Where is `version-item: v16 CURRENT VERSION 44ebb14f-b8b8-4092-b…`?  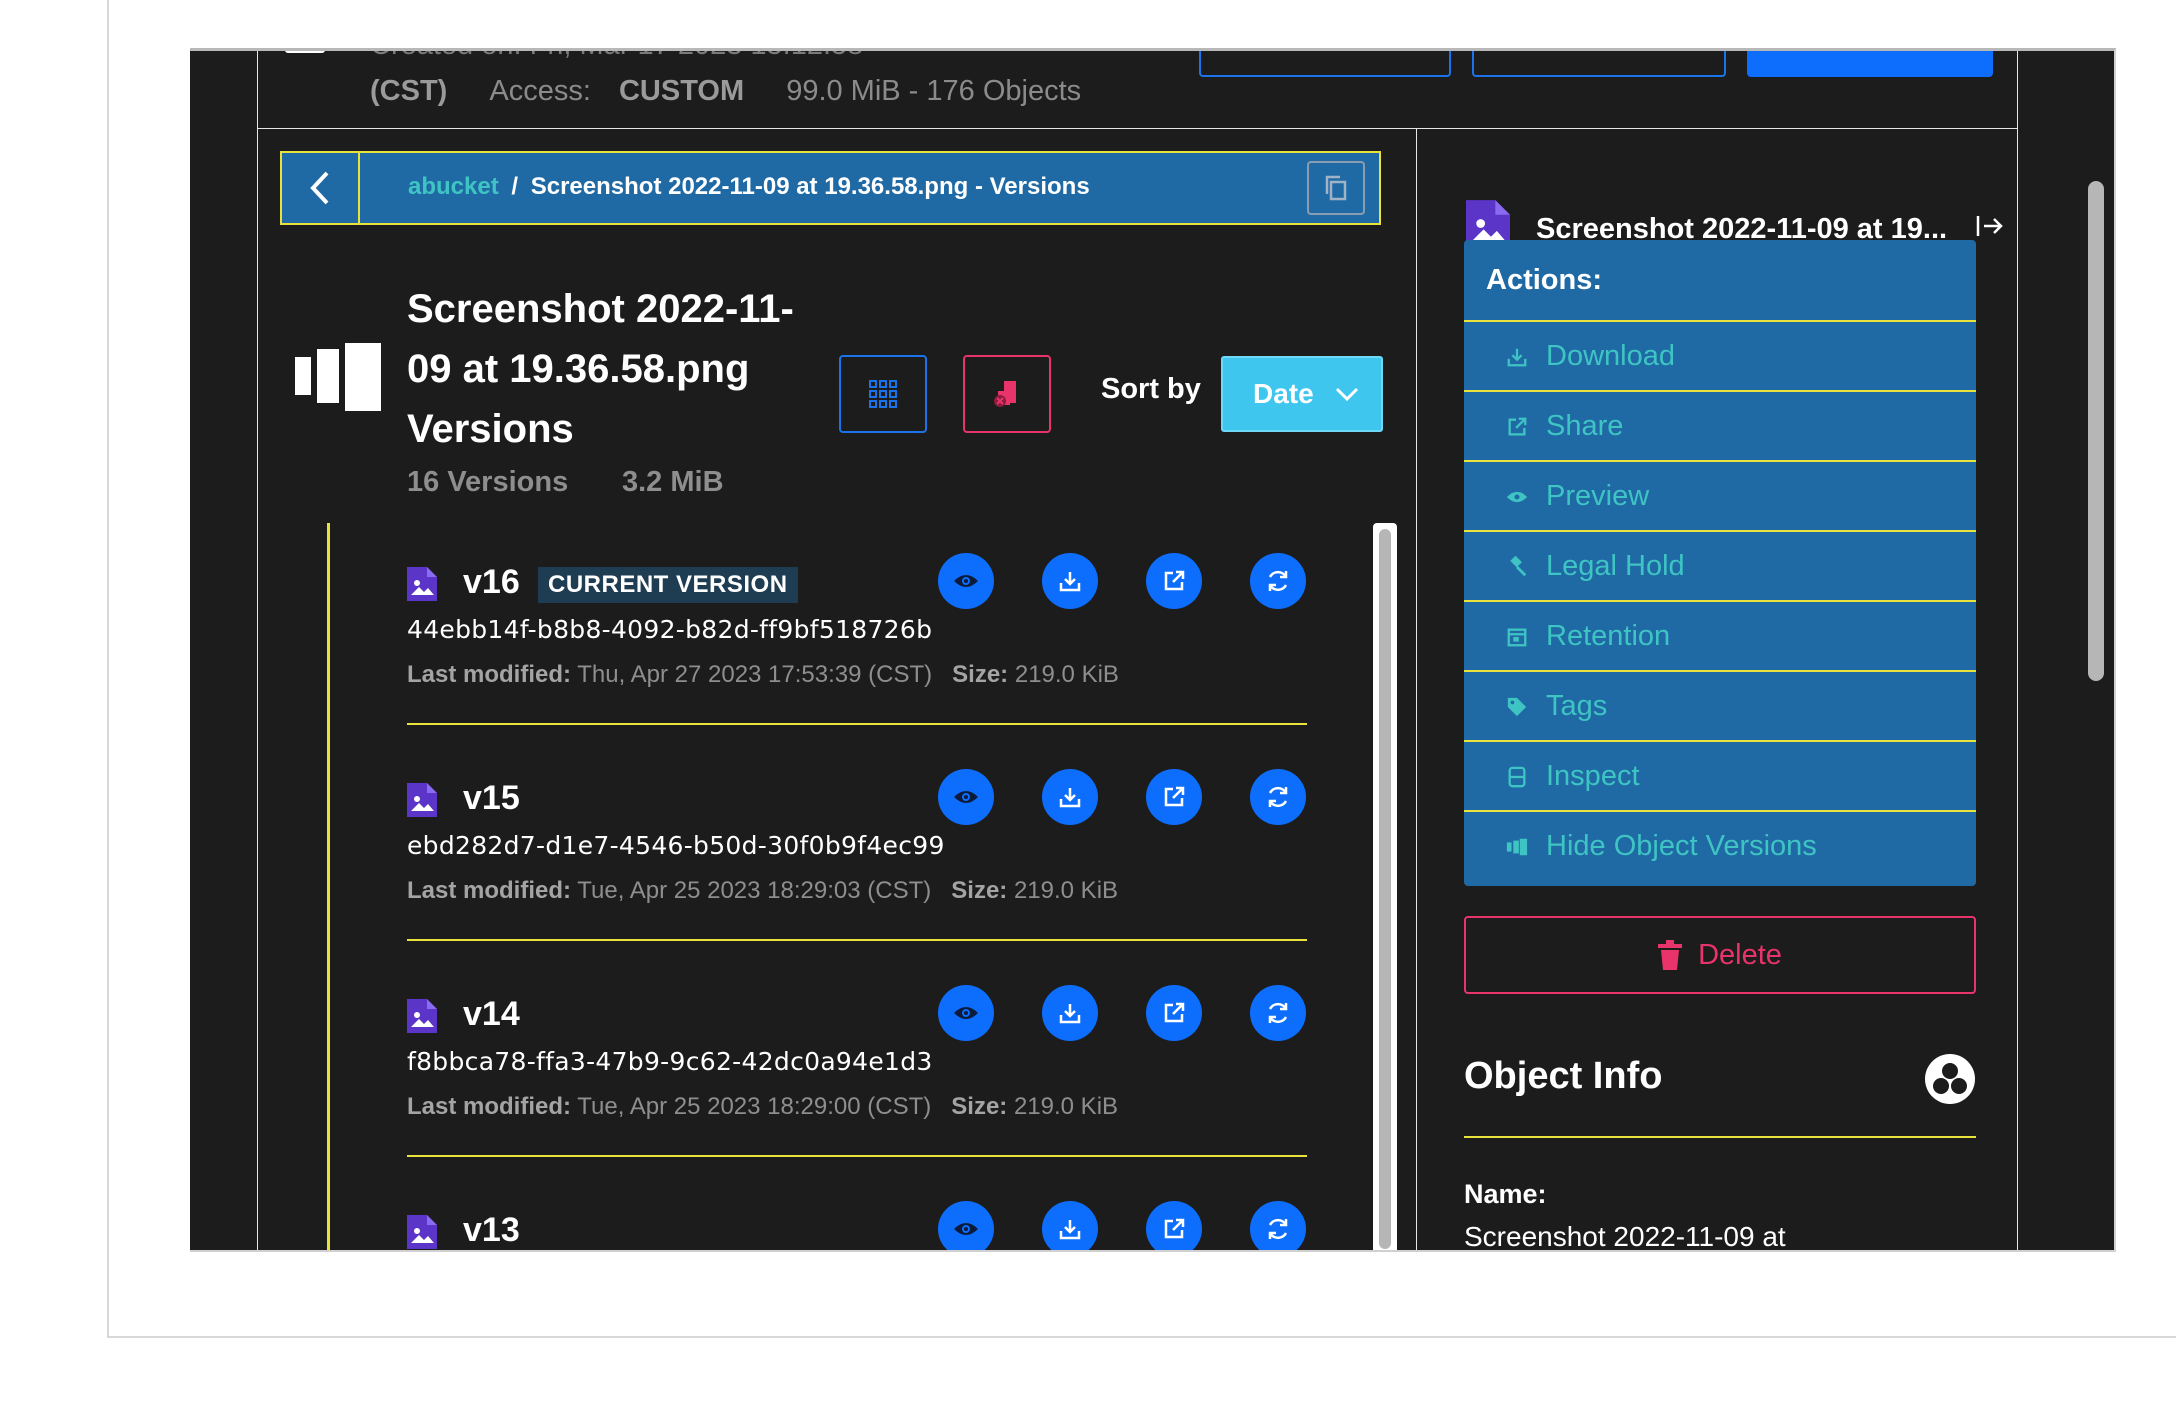 version-item: v16 CURRENT VERSION 44ebb14f-b8b8-4092-b… is located at coordinates (857, 666).